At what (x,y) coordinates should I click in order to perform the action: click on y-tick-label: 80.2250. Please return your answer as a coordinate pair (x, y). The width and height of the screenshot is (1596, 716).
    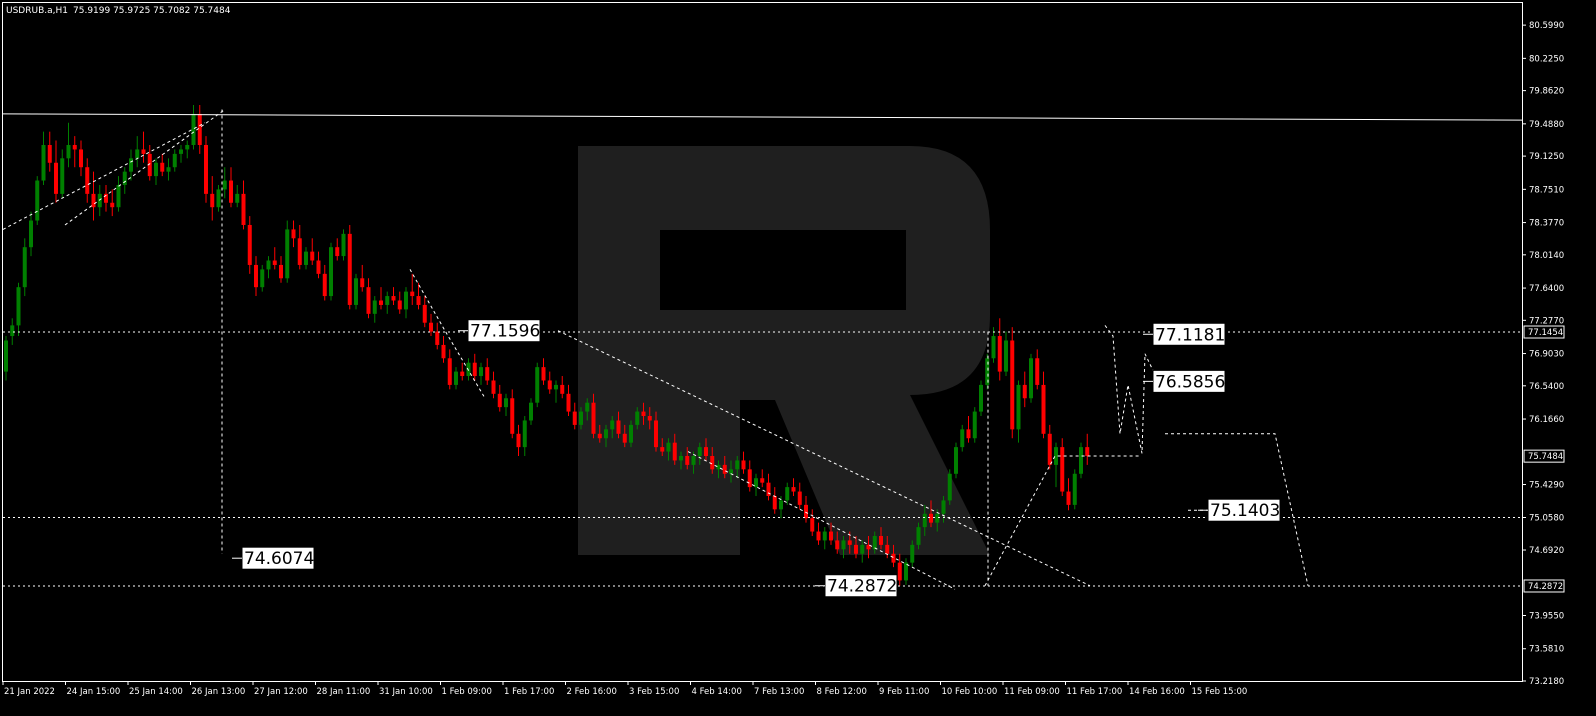
    Looking at the image, I should click on (1546, 59).